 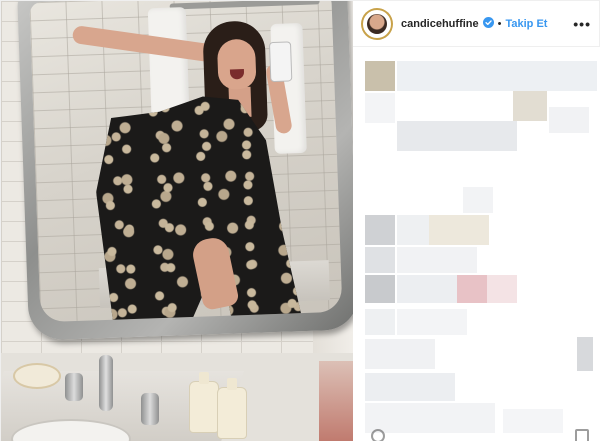 I want to click on profile-avatar, so click(x=377, y=23).